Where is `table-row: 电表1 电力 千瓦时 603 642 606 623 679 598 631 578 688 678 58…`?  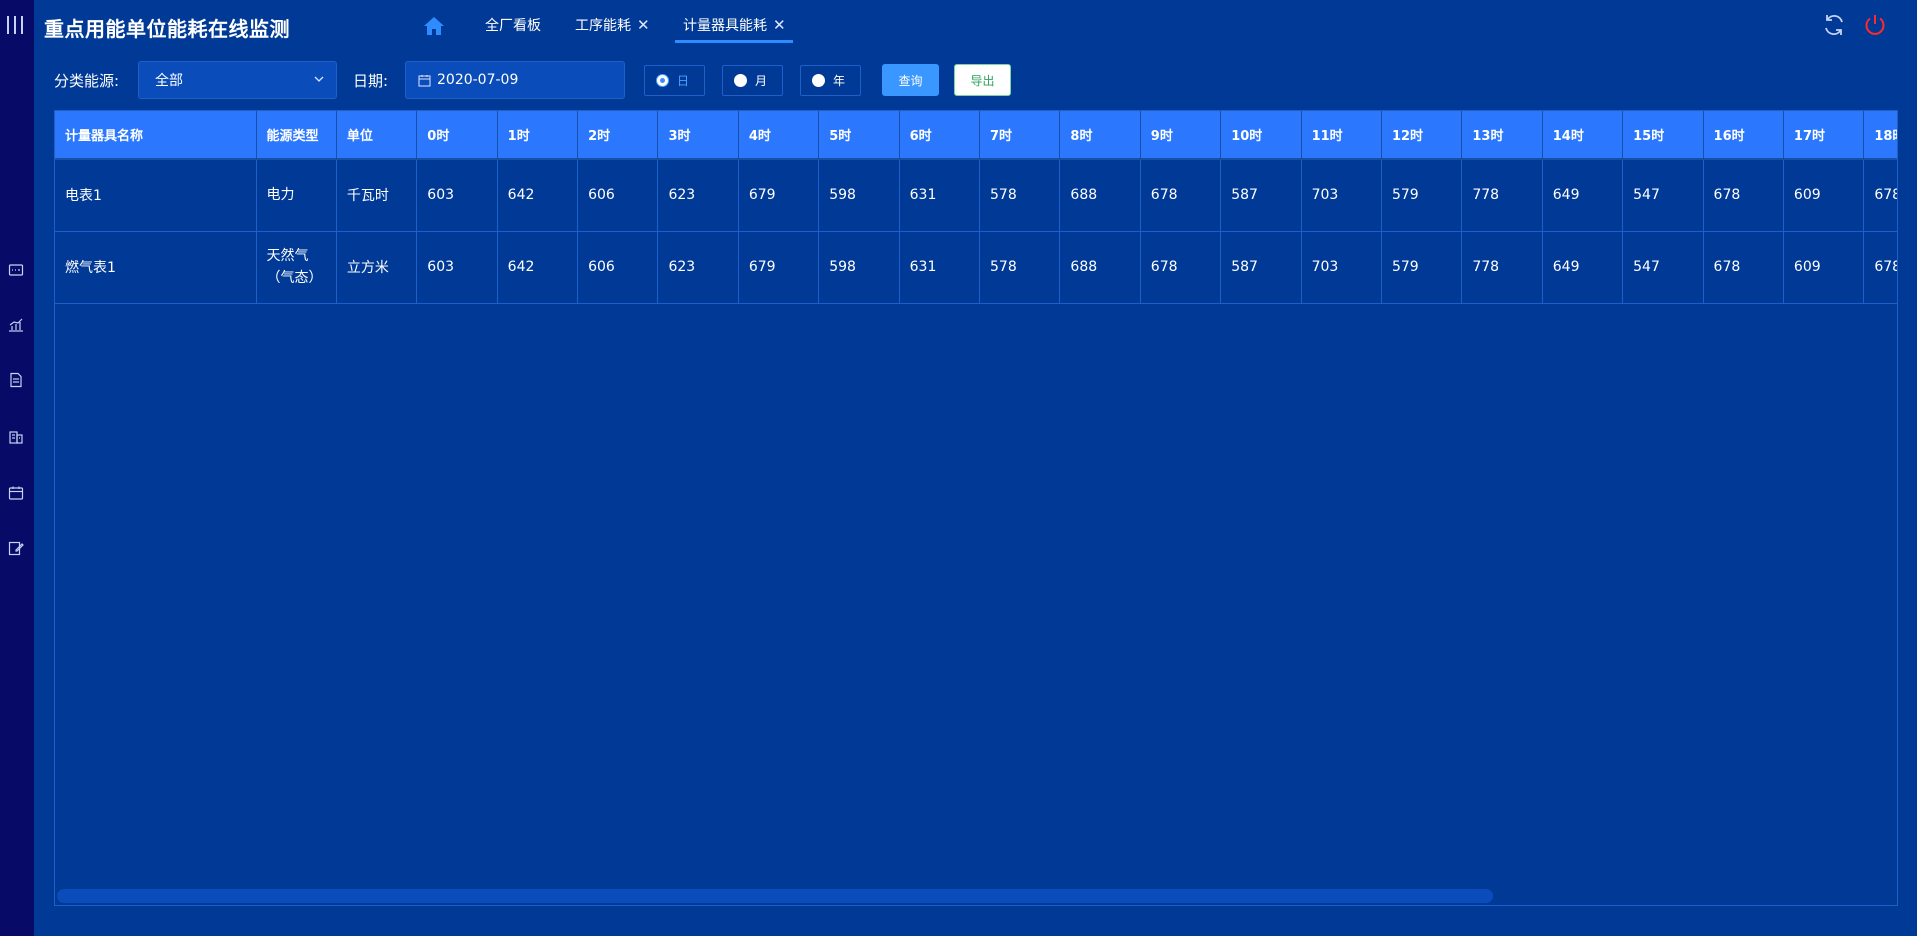 table-row: 电表1 电力 千瓦时 603 642 606 623 679 598 631 578 688 678 58… is located at coordinates (976, 195).